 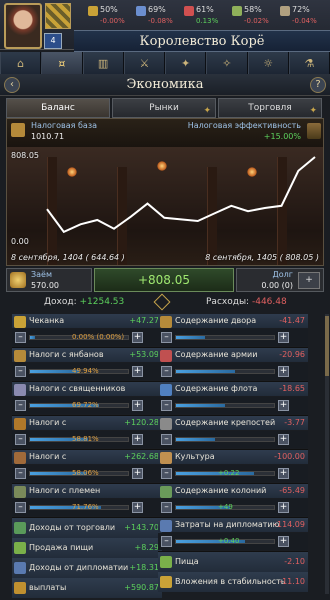 What do you see at coordinates (12, 85) in the screenshot?
I see `back-button: ‹` at bounding box center [12, 85].